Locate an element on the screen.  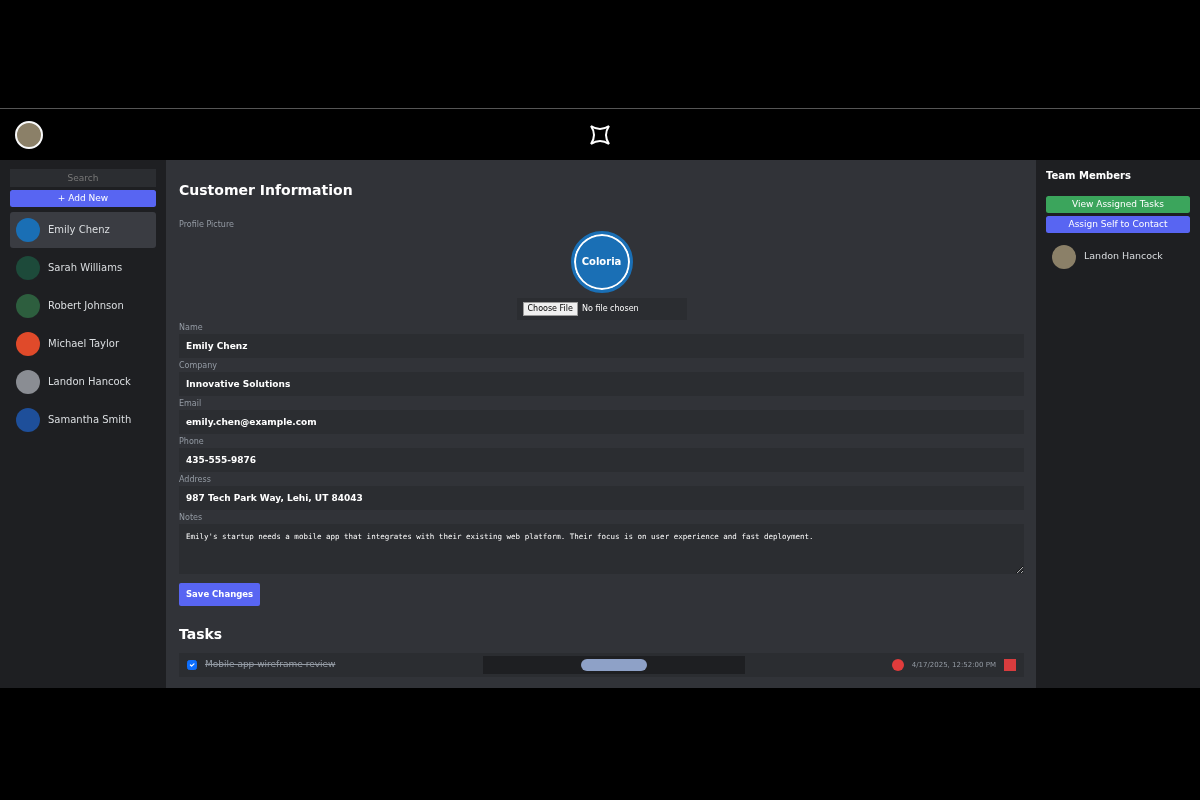
assignee-field is located at coordinates (613, 664).